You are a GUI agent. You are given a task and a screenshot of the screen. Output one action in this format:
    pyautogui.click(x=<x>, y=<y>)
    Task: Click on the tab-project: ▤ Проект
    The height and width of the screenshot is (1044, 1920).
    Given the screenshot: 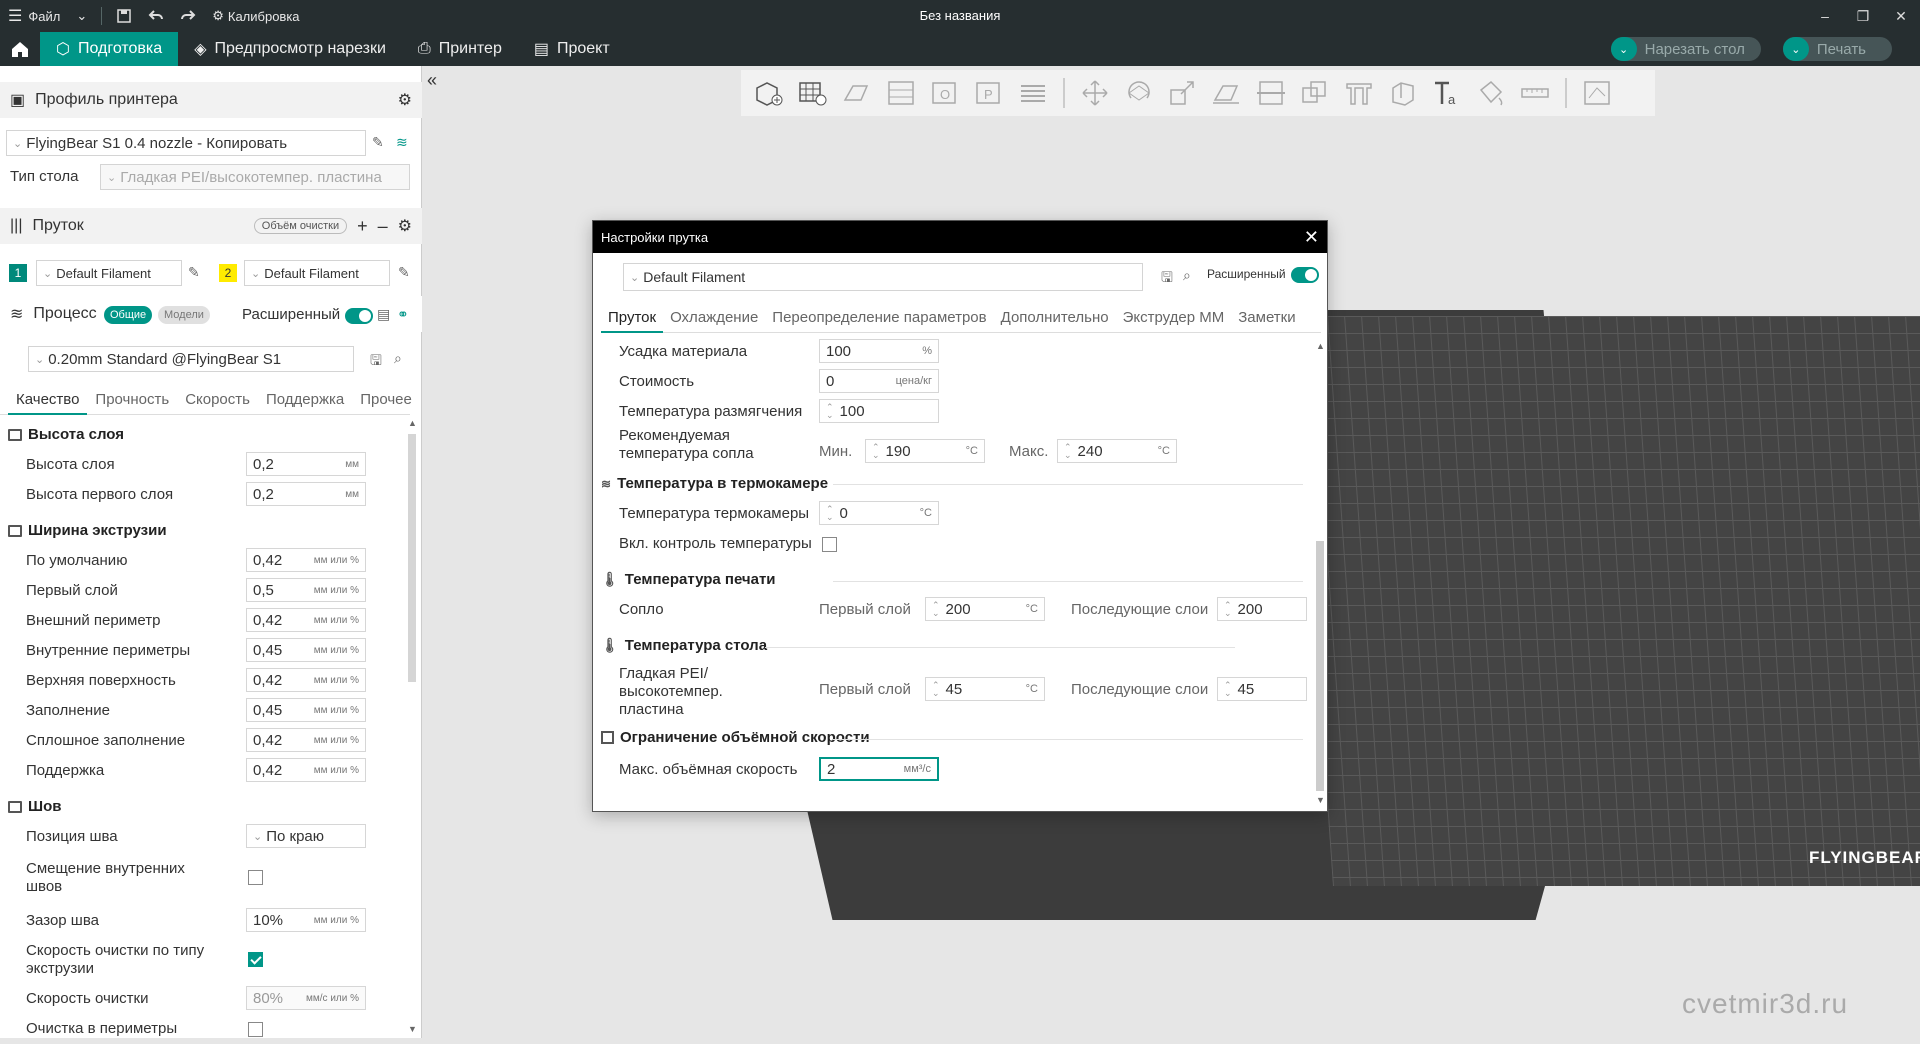 What is the action you would take?
    pyautogui.click(x=572, y=49)
    